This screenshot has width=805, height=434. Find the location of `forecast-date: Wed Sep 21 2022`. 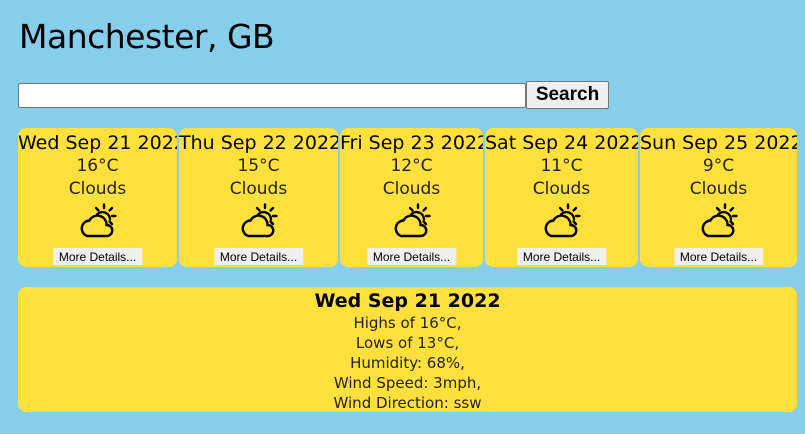

forecast-date: Wed Sep 21 2022 is located at coordinates (97, 143).